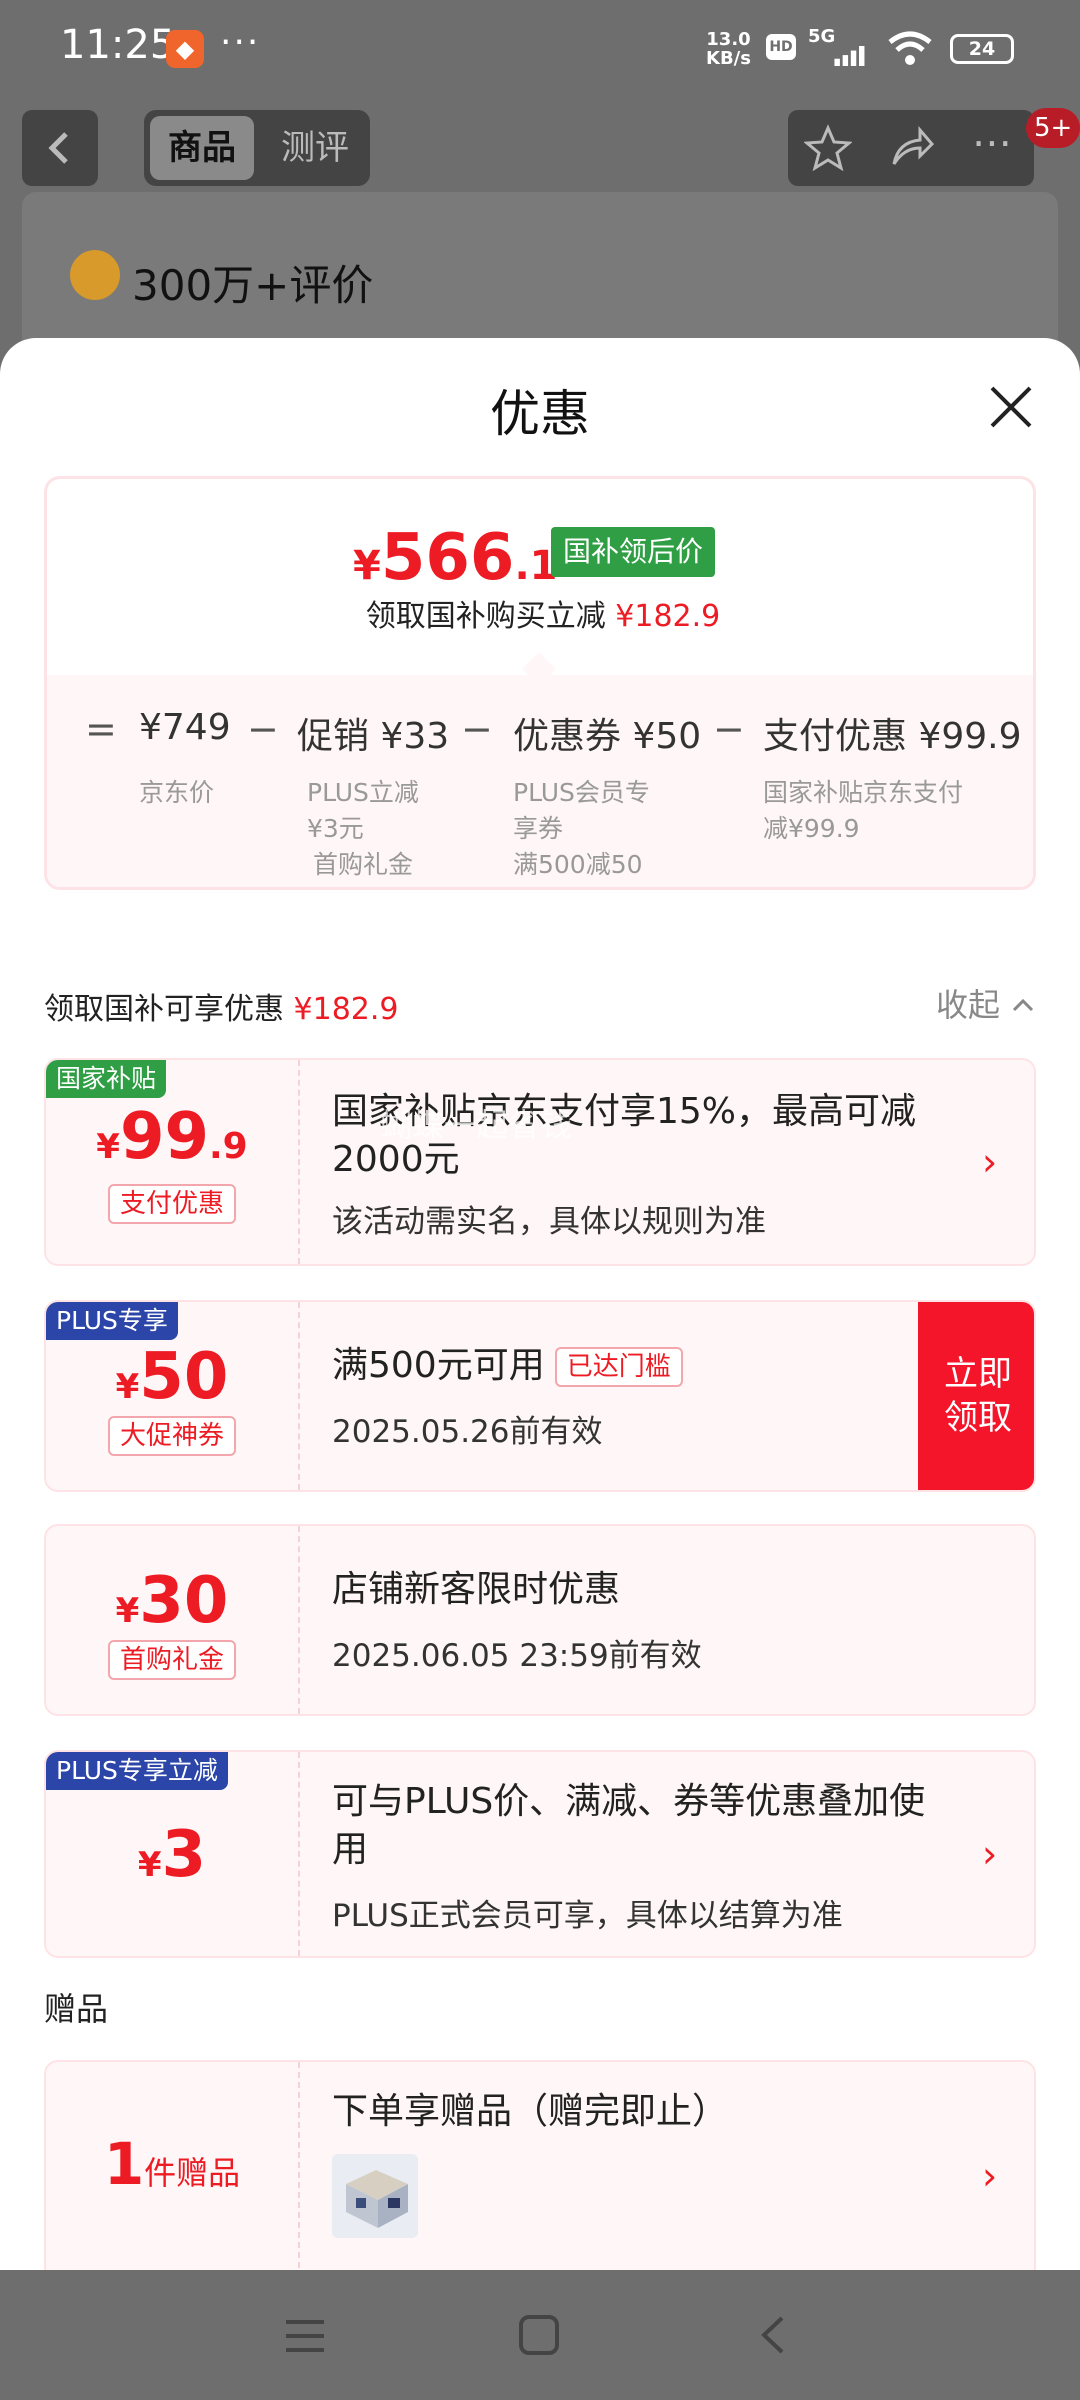 Image resolution: width=1080 pixels, height=2400 pixels. I want to click on offer-tag: PLUS专享立减, so click(137, 1771).